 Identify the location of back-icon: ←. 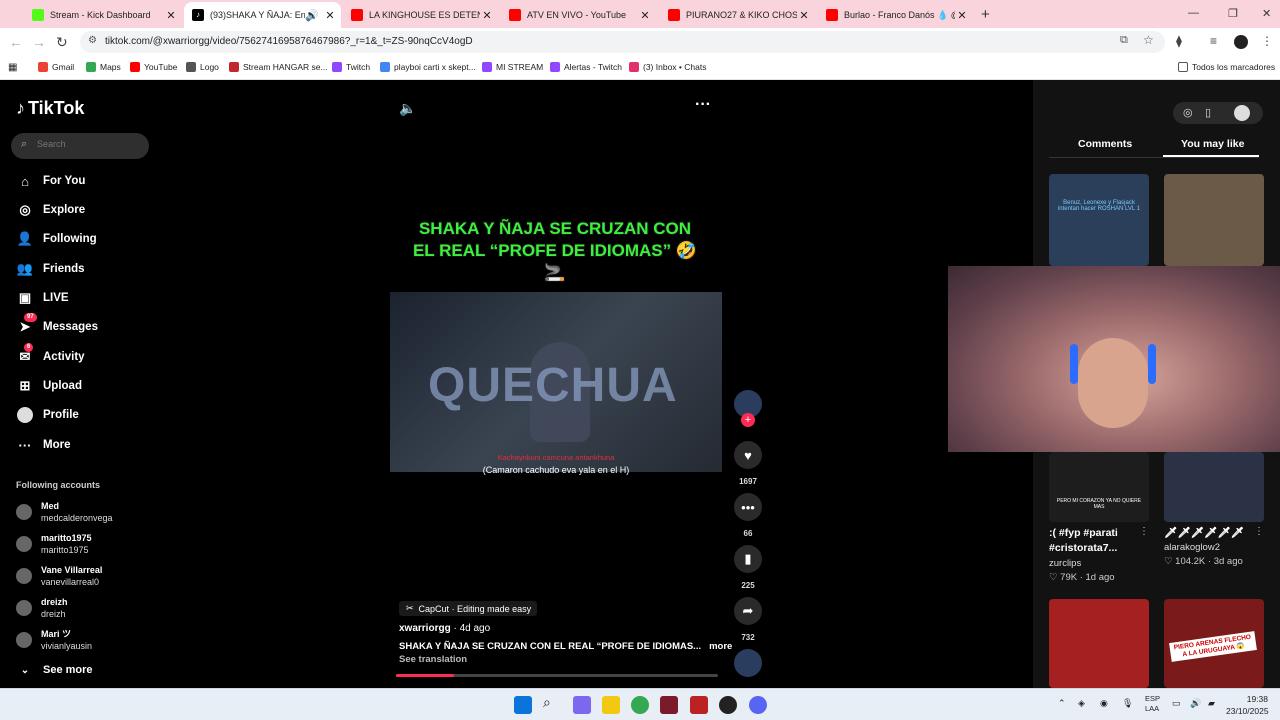
(16, 42).